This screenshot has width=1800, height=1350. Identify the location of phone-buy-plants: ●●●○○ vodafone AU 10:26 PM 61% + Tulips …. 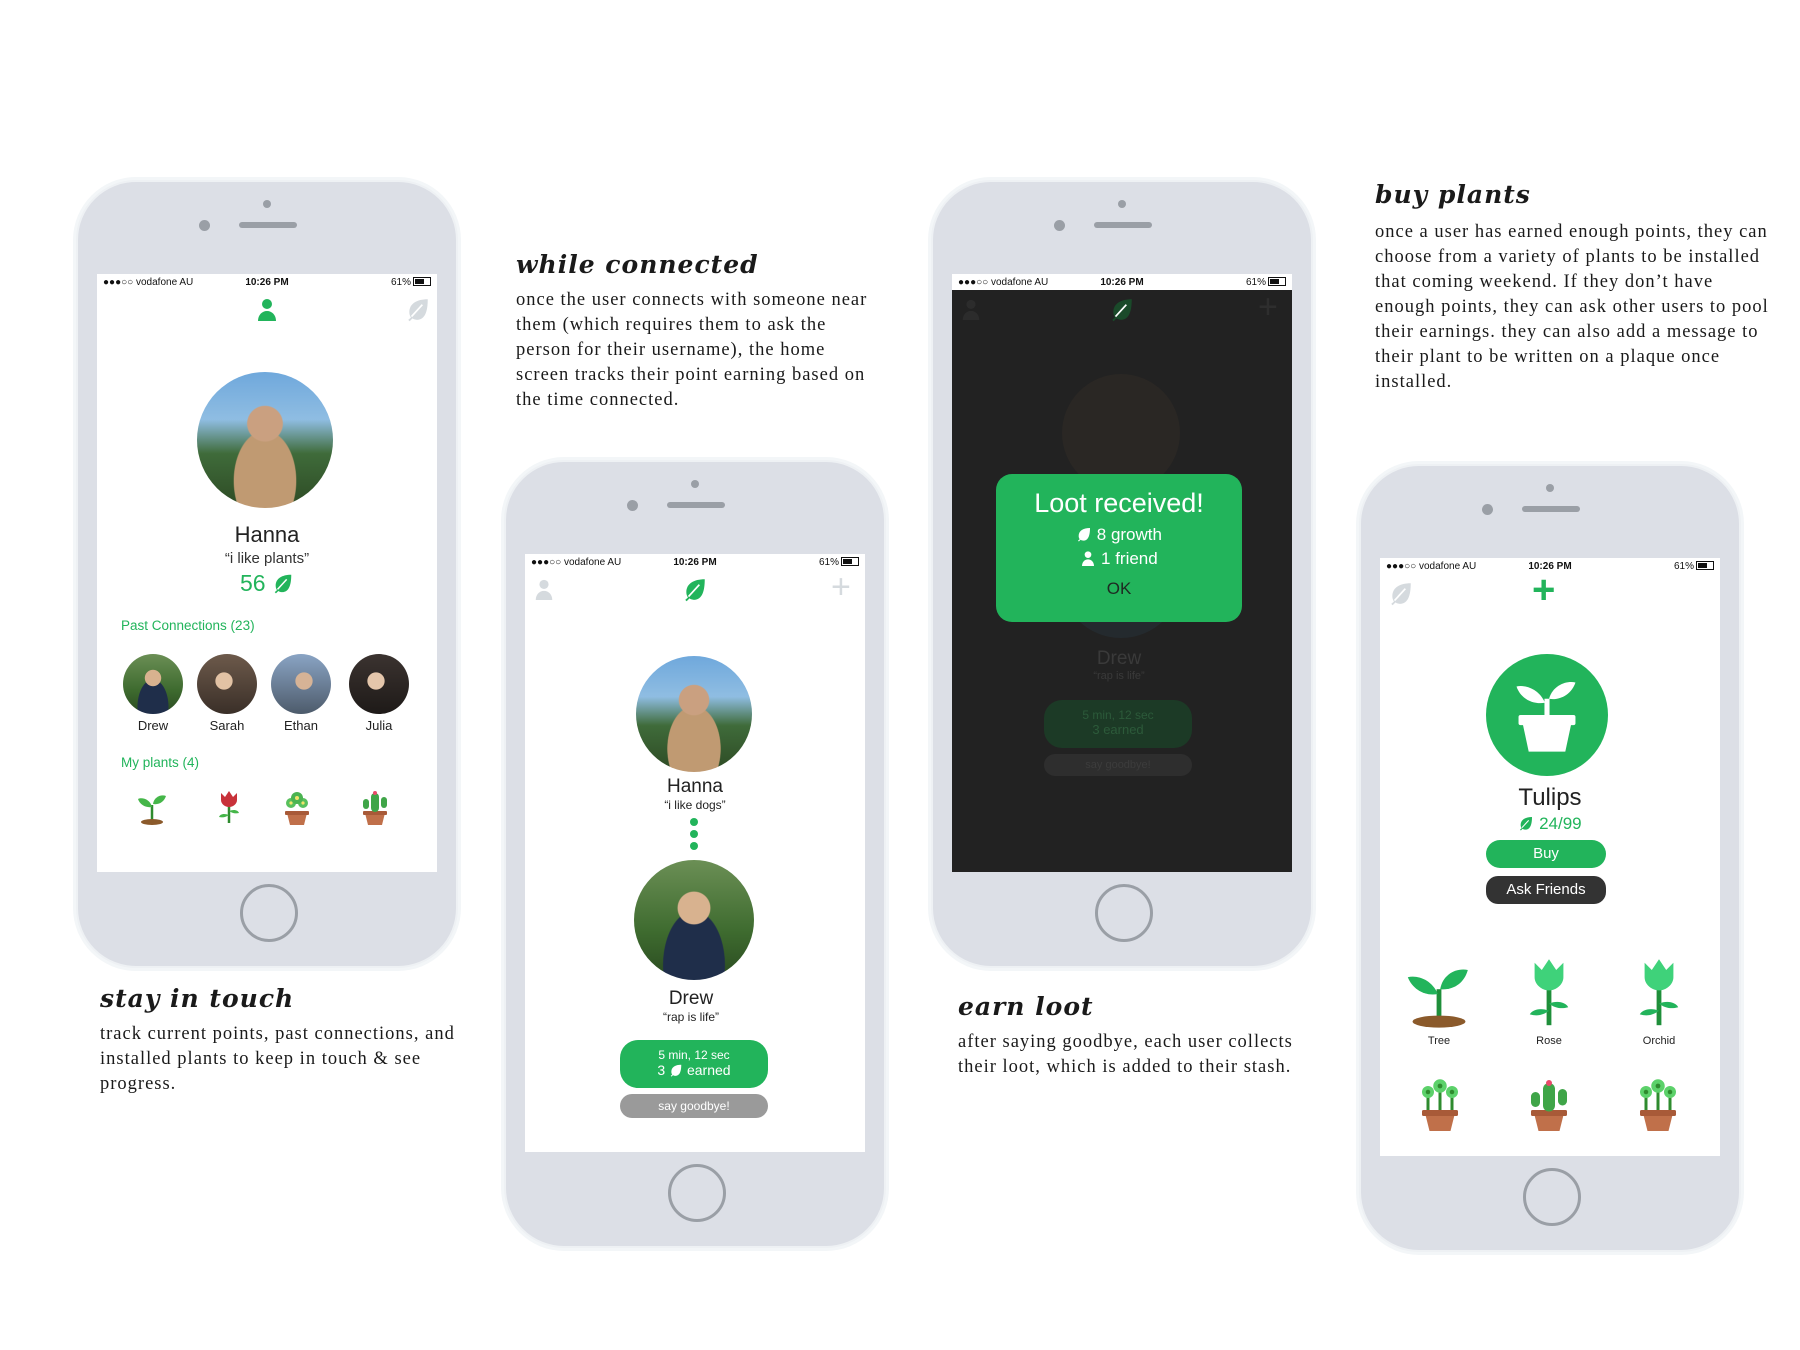
(1550, 858).